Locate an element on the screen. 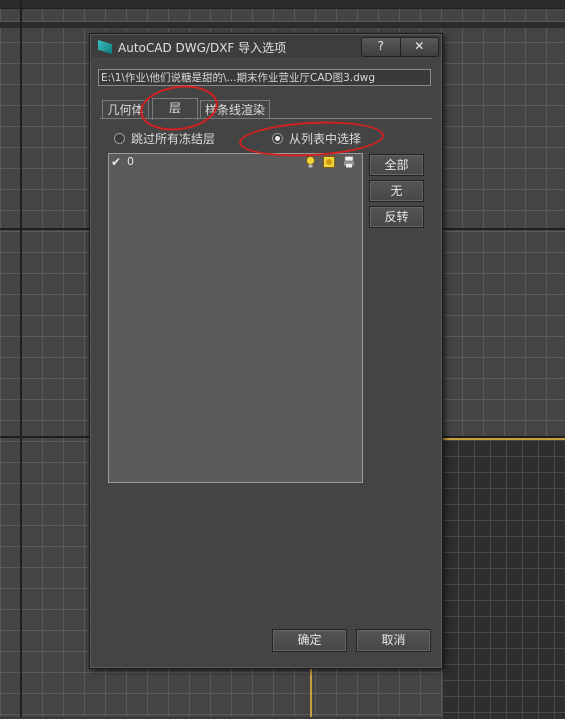  radio-skip-frozen: 跳过所有冻结层 is located at coordinates (164, 138).